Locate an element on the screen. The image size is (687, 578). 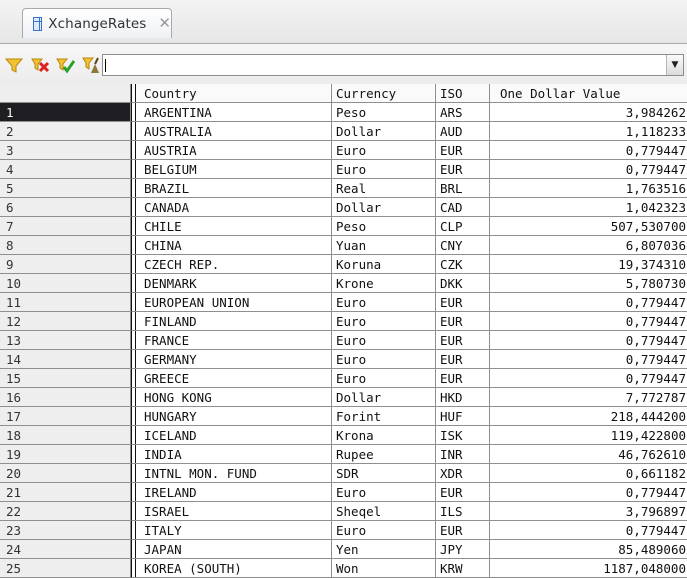
cell-currency: Forint is located at coordinates (384, 416).